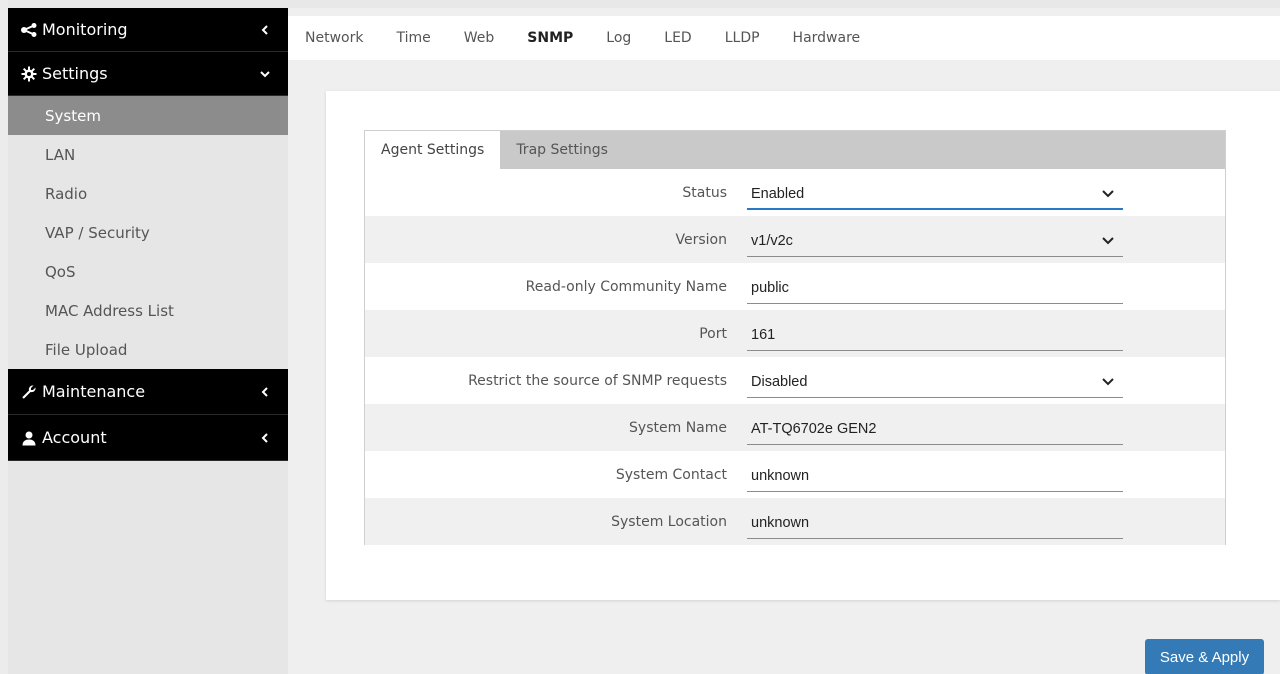 The width and height of the screenshot is (1280, 674). I want to click on tab-log: Log, so click(618, 38).